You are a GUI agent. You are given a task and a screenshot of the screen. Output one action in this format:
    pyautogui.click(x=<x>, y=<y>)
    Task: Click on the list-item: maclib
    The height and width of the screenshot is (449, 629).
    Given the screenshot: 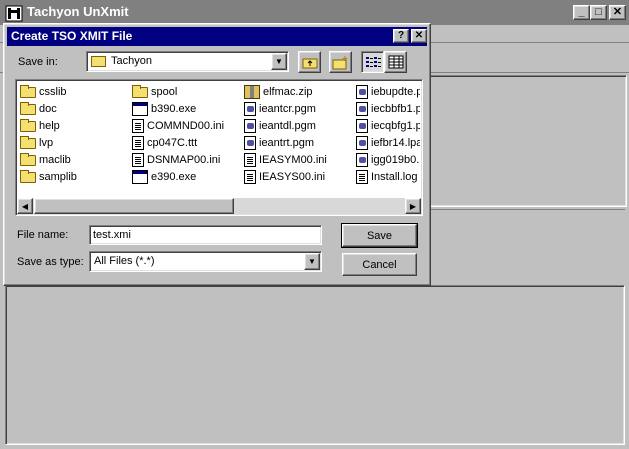 What is the action you would take?
    pyautogui.click(x=74, y=159)
    